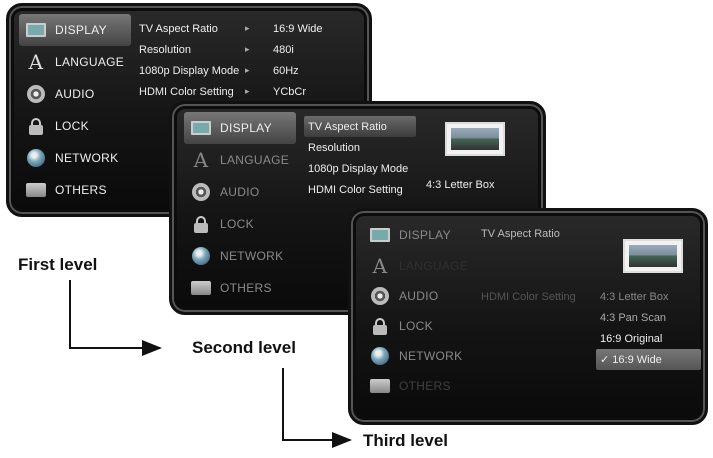  I want to click on third-level-label: Third level, so click(406, 440).